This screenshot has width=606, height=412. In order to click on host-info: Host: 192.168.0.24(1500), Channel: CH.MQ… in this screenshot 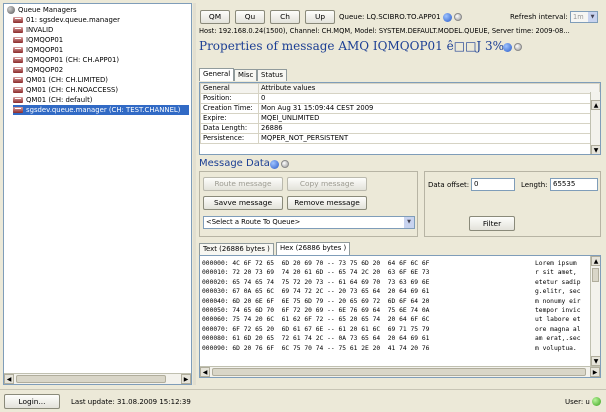, I will do `click(384, 31)`.